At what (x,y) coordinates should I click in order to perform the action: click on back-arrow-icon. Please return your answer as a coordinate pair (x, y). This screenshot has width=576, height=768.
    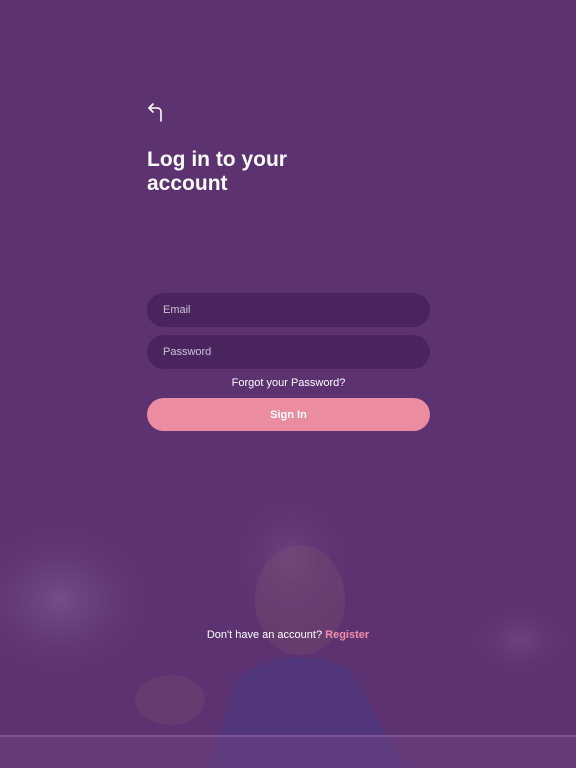
    Looking at the image, I should click on (155, 112).